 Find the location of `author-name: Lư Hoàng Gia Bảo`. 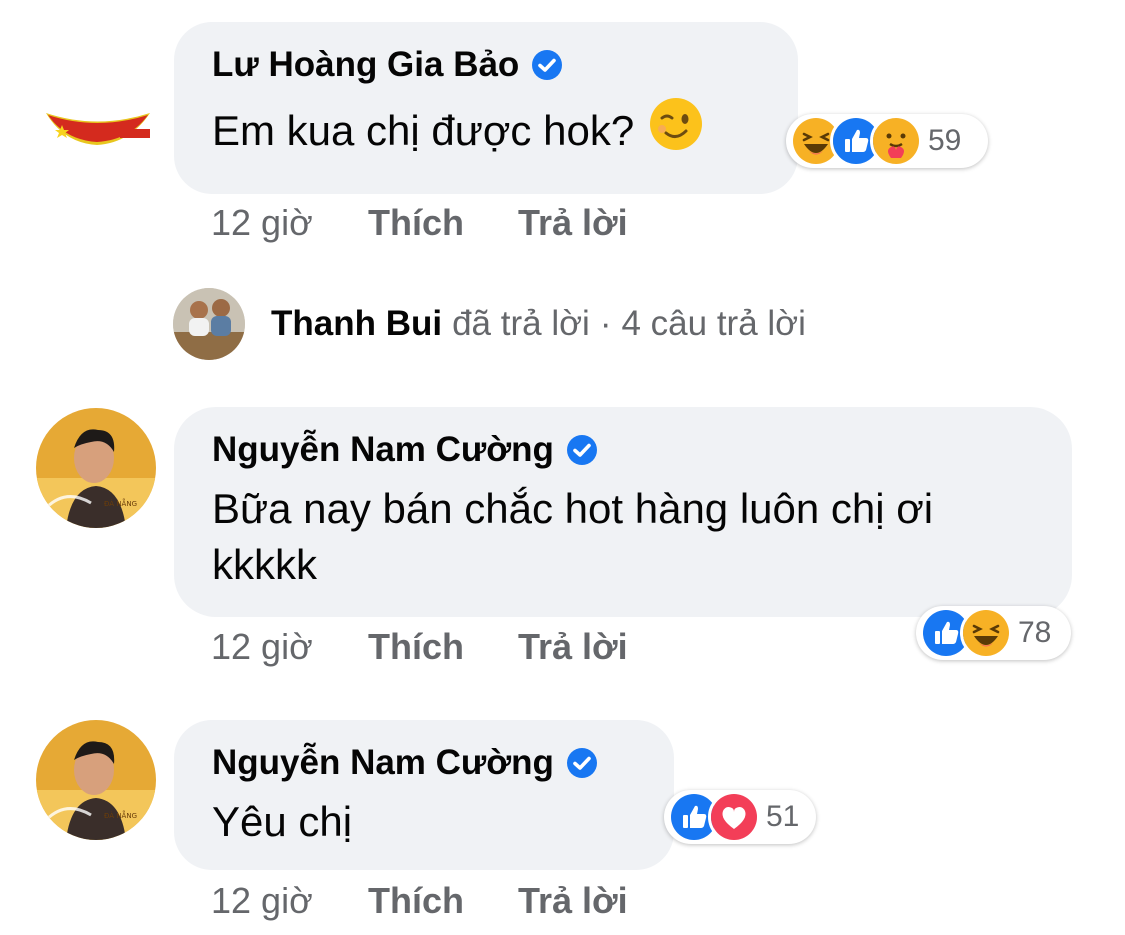

author-name: Lư Hoàng Gia Bảo is located at coordinates (365, 65).